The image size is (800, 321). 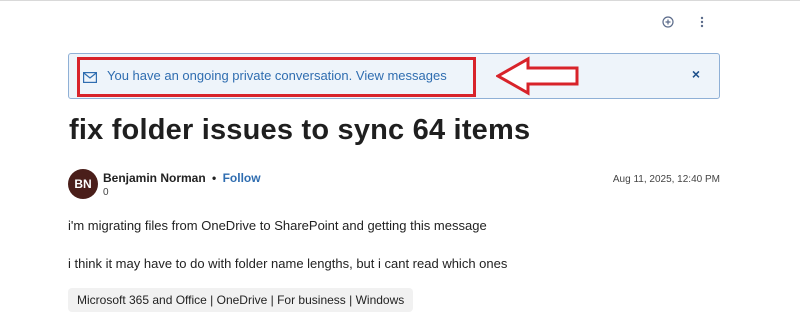 I want to click on author-line: Benjamin Norman • Follow, so click(x=182, y=178).